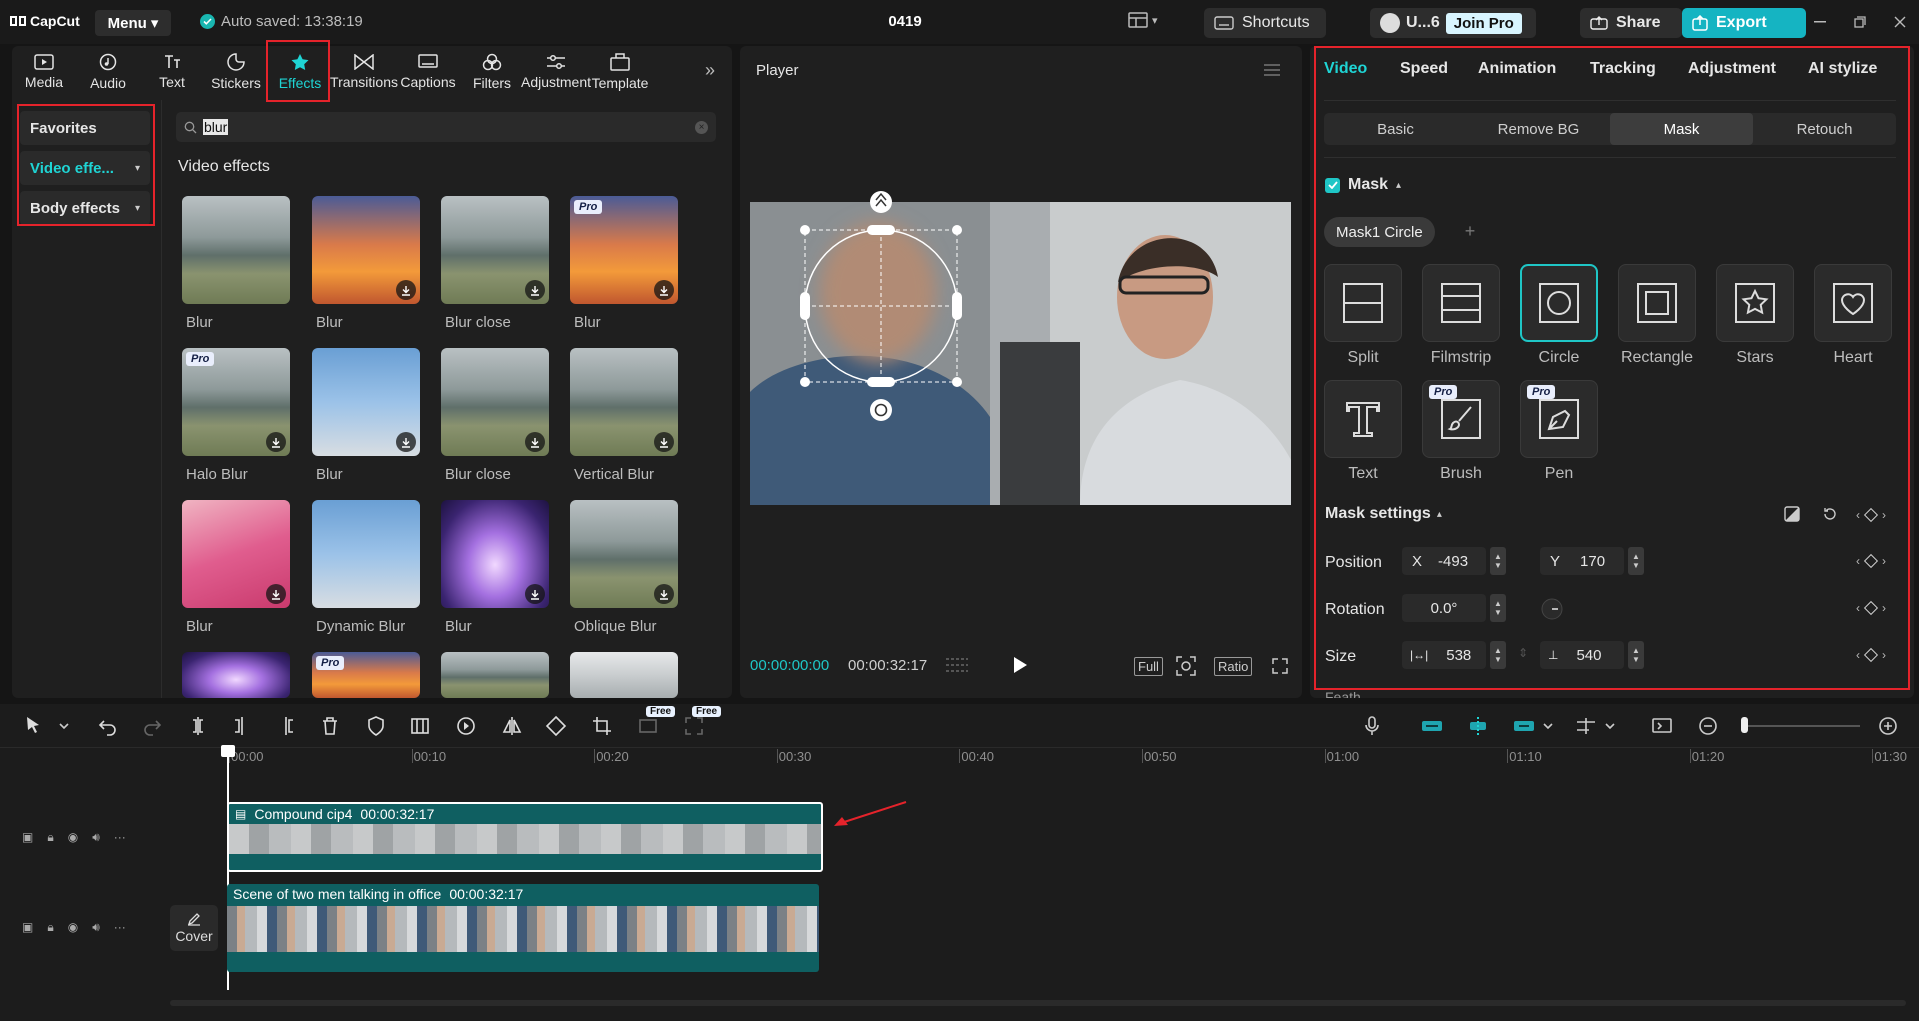 The height and width of the screenshot is (1021, 1919). Describe the element at coordinates (1802, 726) in the screenshot. I see `zoom-slider` at that location.